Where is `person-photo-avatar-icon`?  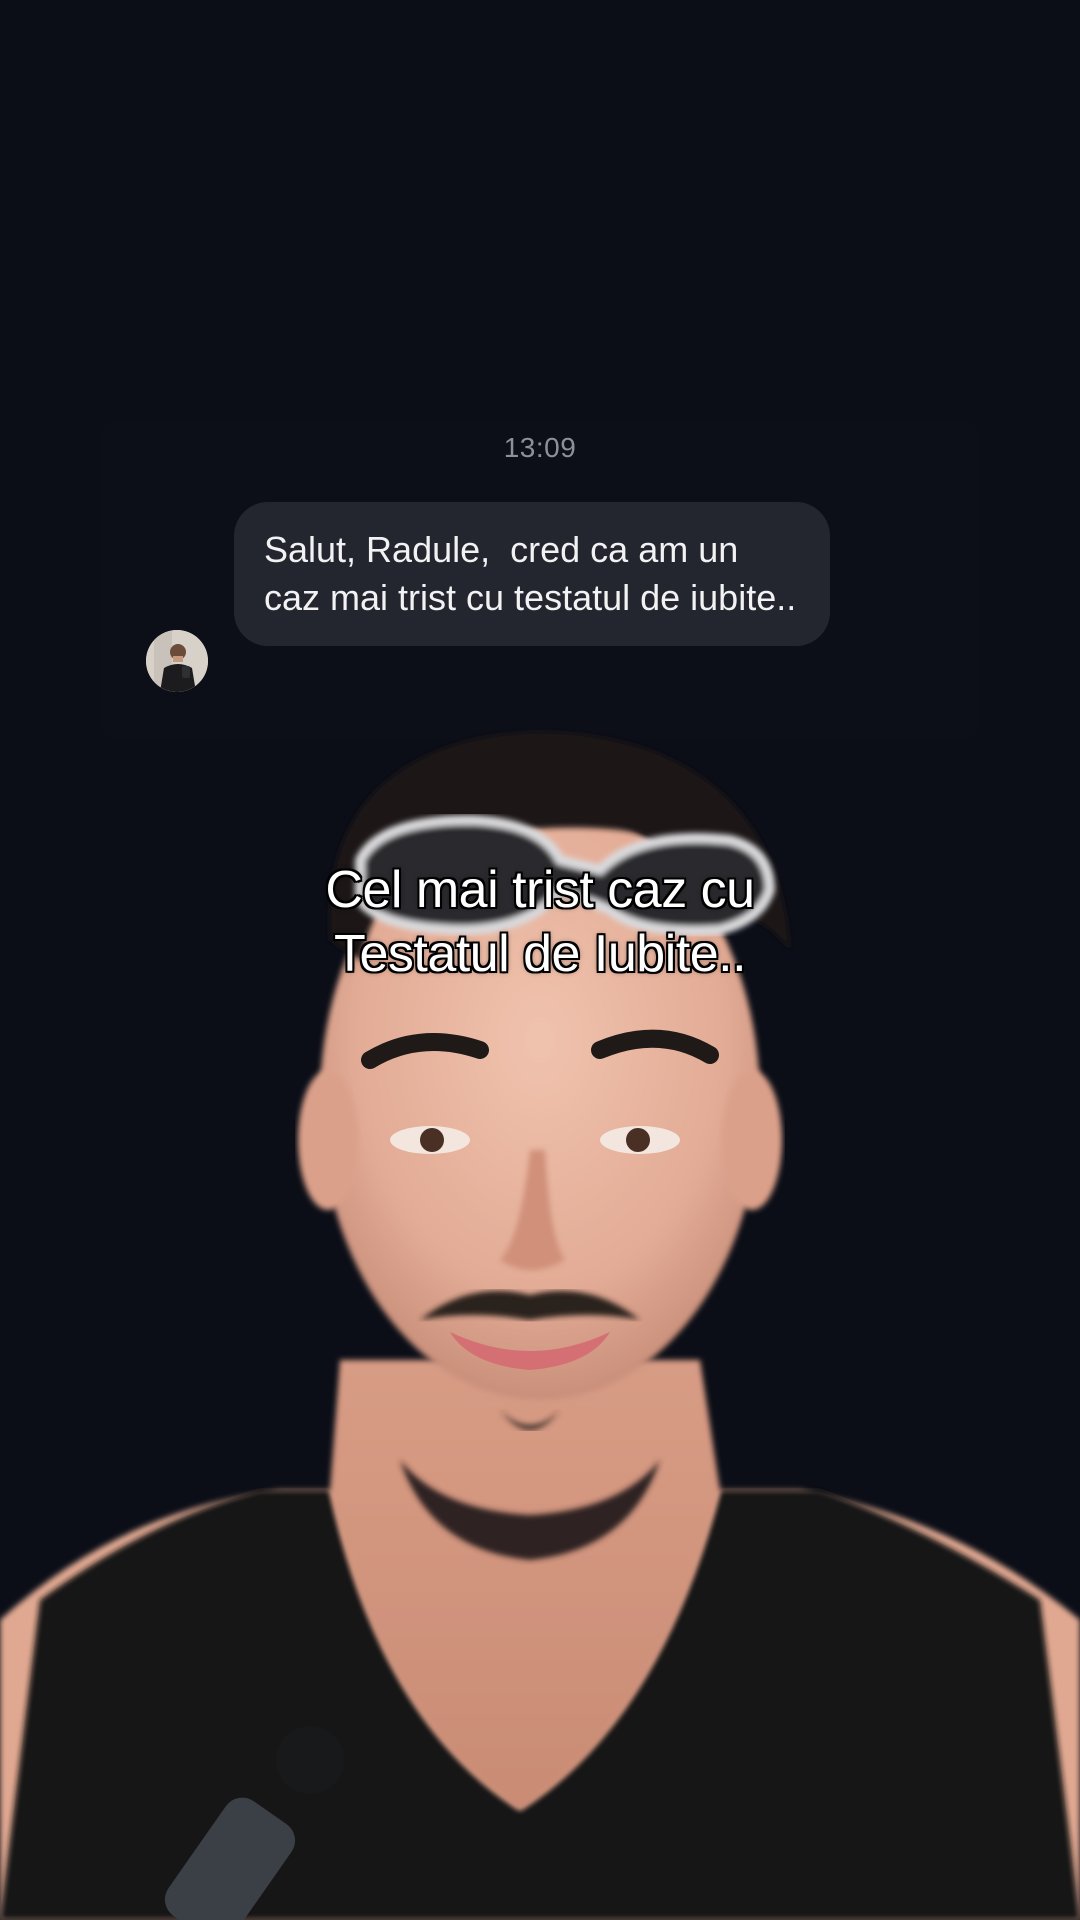
person-photo-avatar-icon is located at coordinates (177, 661).